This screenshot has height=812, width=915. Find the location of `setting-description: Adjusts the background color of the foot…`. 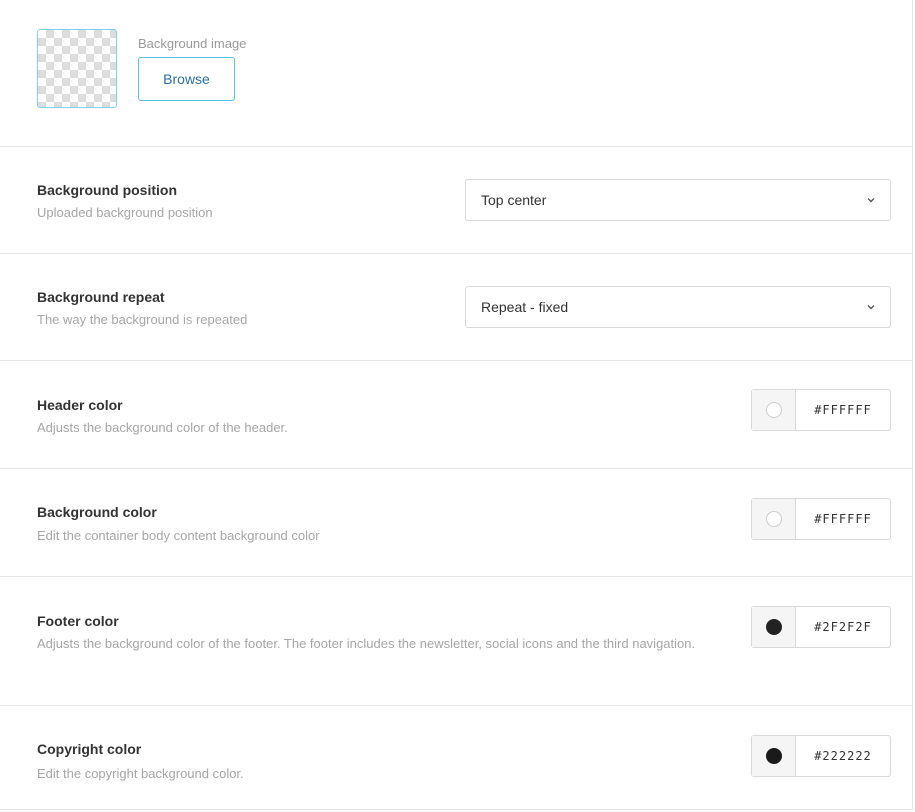

setting-description: Adjusts the background color of the foot… is located at coordinates (366, 643).